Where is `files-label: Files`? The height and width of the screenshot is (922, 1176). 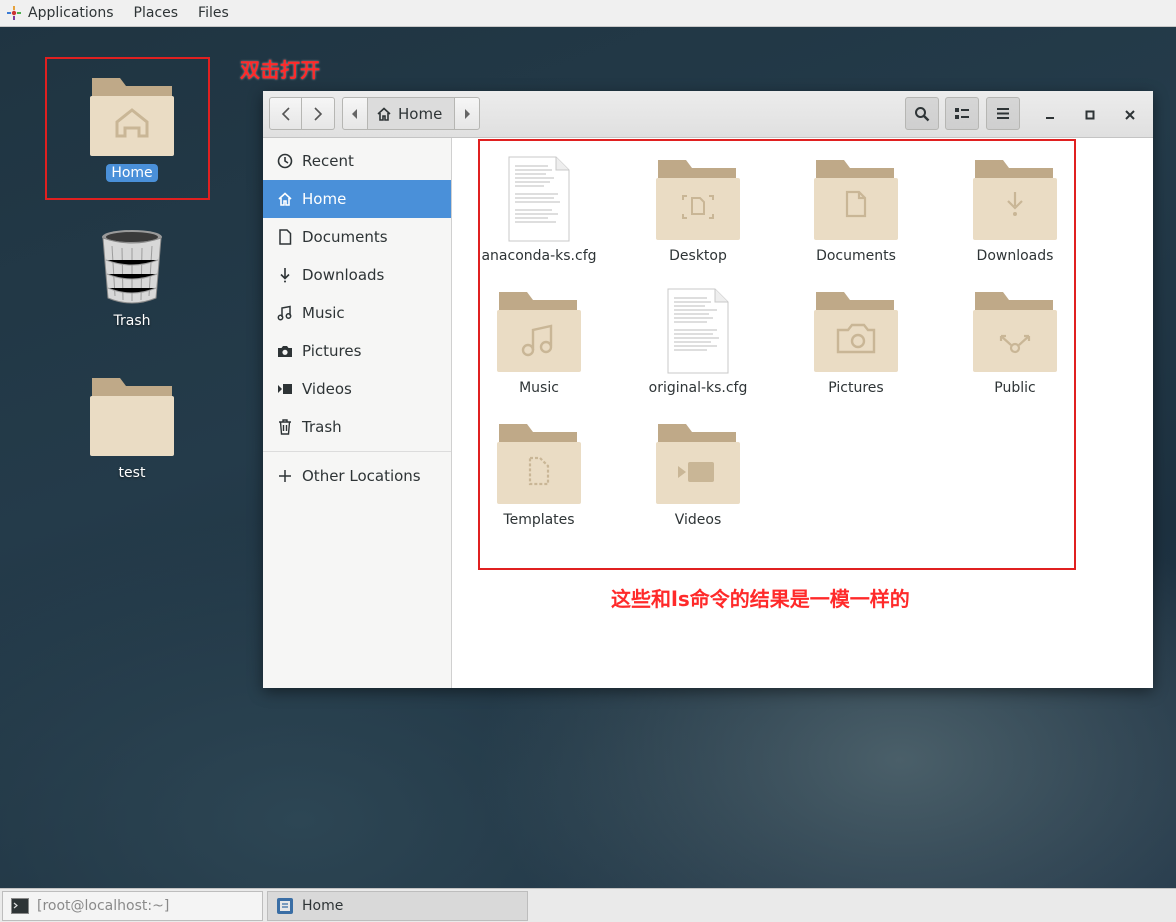 files-label: Files is located at coordinates (213, 13).